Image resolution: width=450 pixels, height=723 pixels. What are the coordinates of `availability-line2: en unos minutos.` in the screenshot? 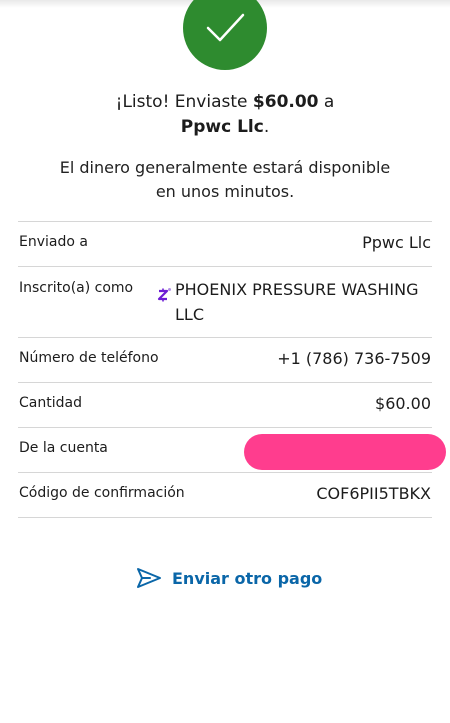 It's located at (225, 191).